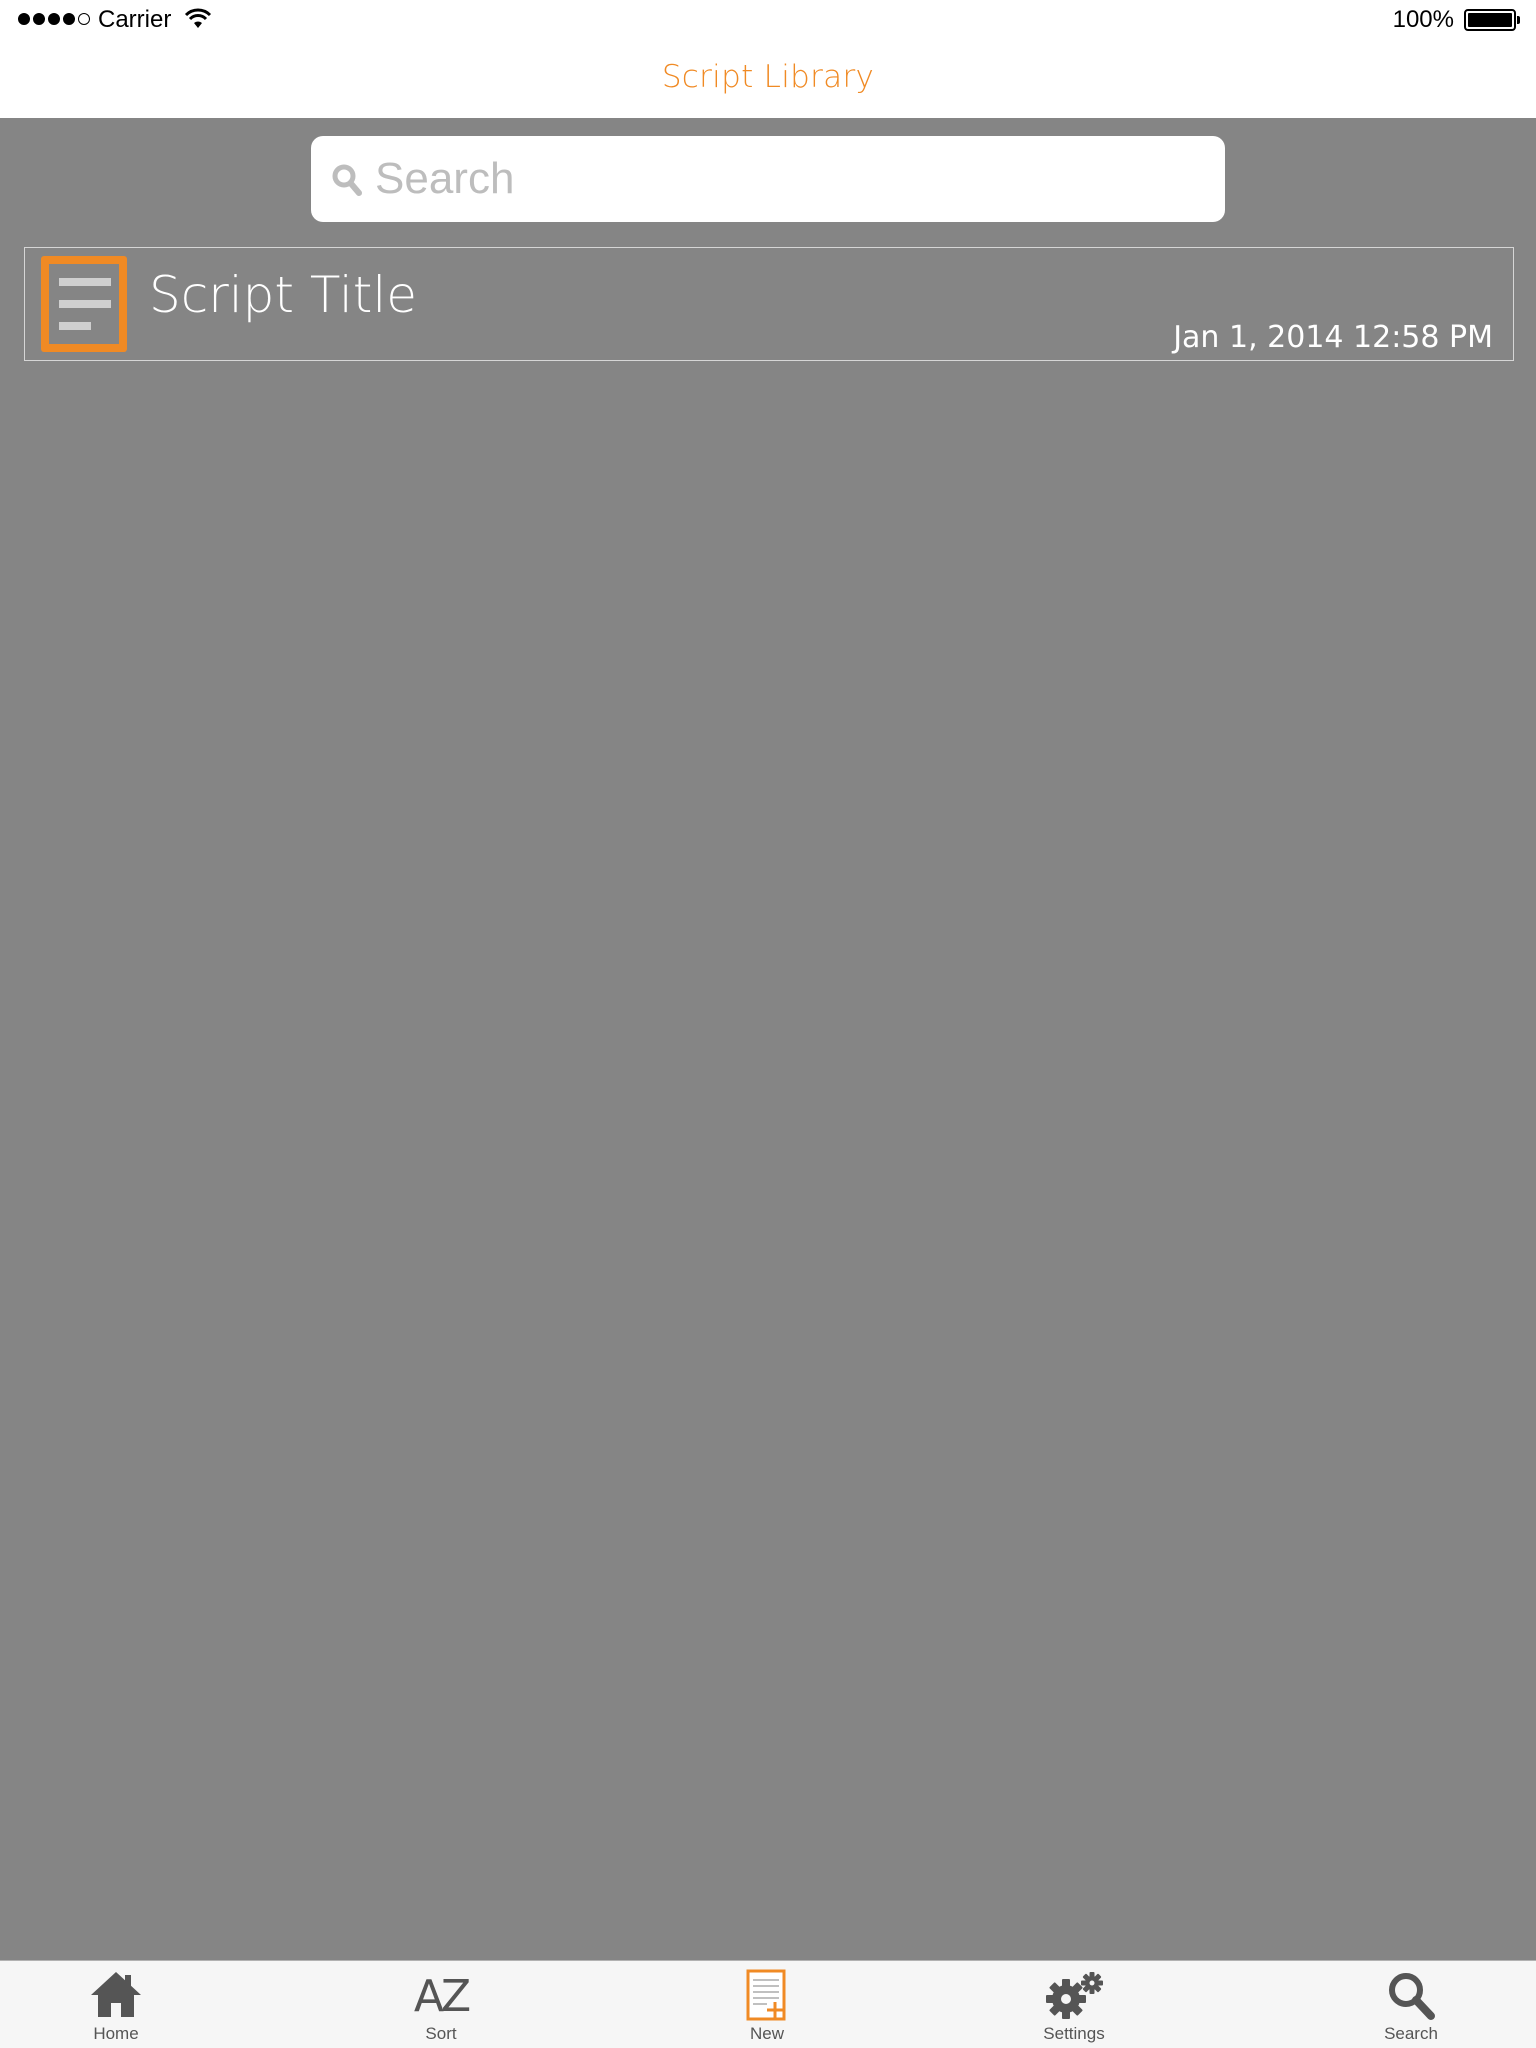 The width and height of the screenshot is (1536, 2048). What do you see at coordinates (768, 20) in the screenshot?
I see `status-bar: Carrier 100%` at bounding box center [768, 20].